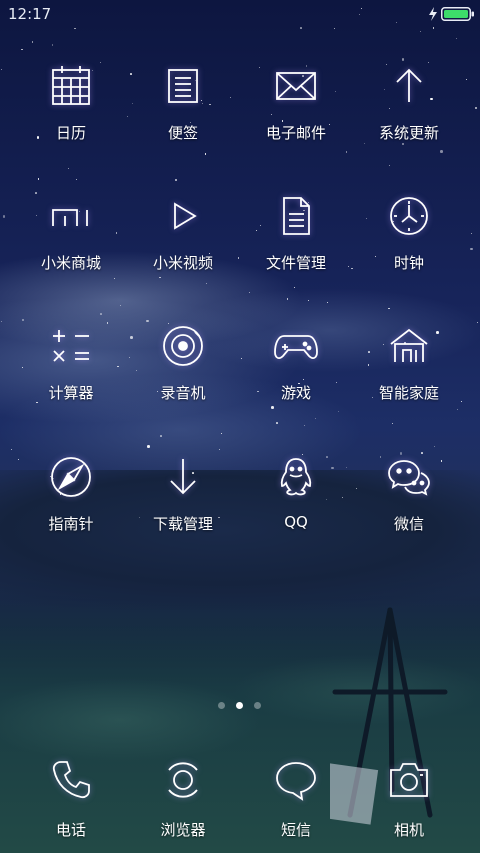 The width and height of the screenshot is (480, 853). Describe the element at coordinates (183, 830) in the screenshot. I see `app-label: 浏览器` at that location.